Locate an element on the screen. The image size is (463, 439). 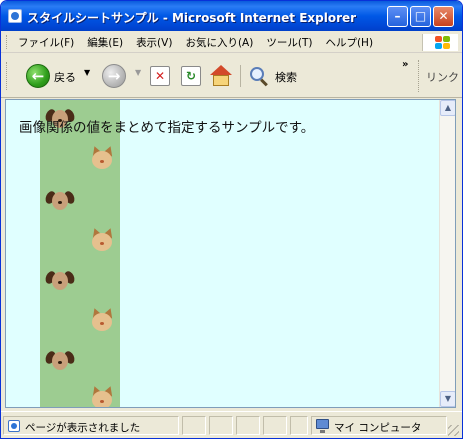
scroll-down-button: ▼ is located at coordinates (447, 399).